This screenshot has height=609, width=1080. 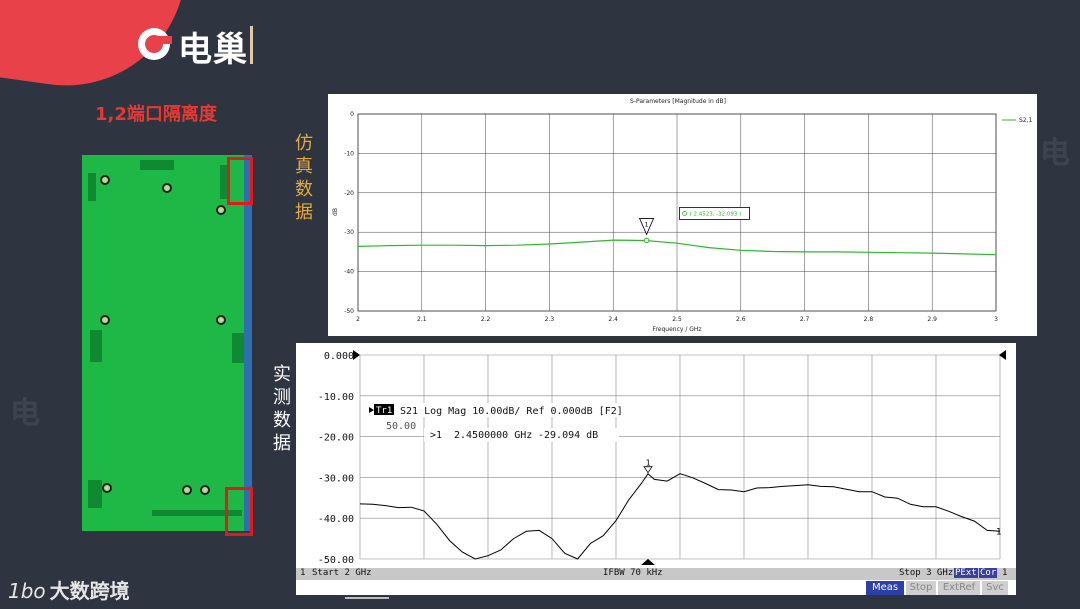 What do you see at coordinates (568, 435) in the screenshot?
I see `marker-readout-value: -29.094 dB` at bounding box center [568, 435].